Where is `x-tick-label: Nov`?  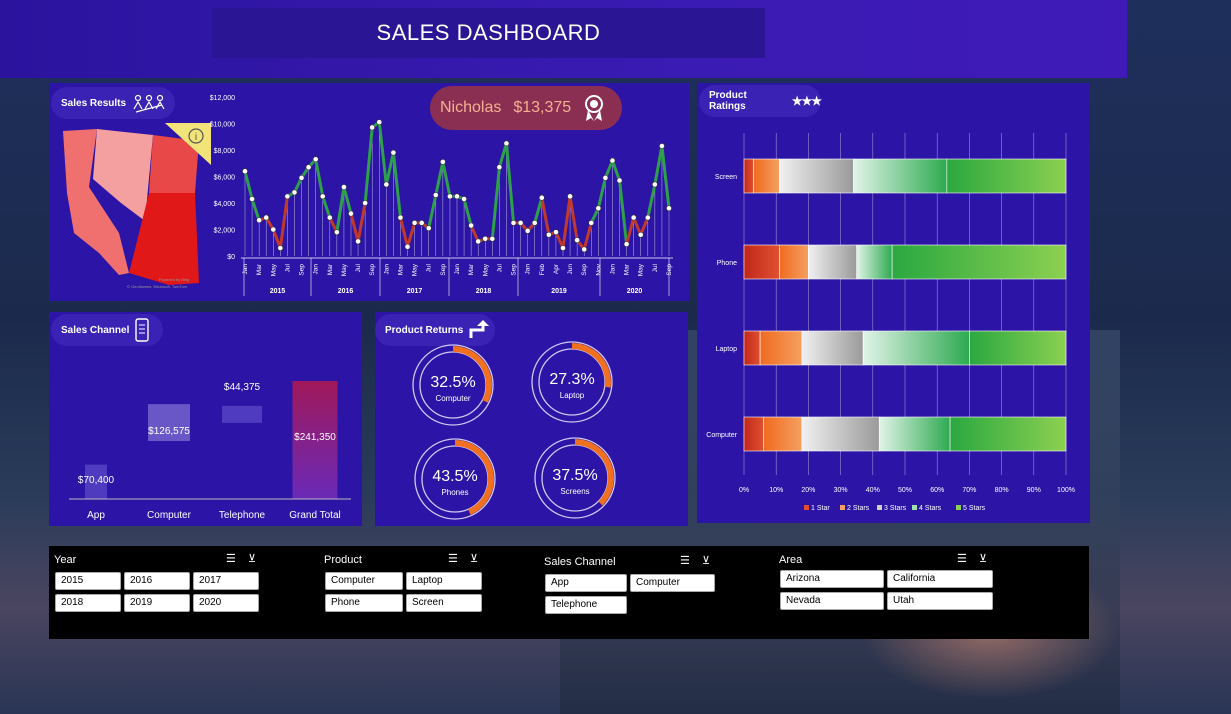 x-tick-label: Nov is located at coordinates (598, 269).